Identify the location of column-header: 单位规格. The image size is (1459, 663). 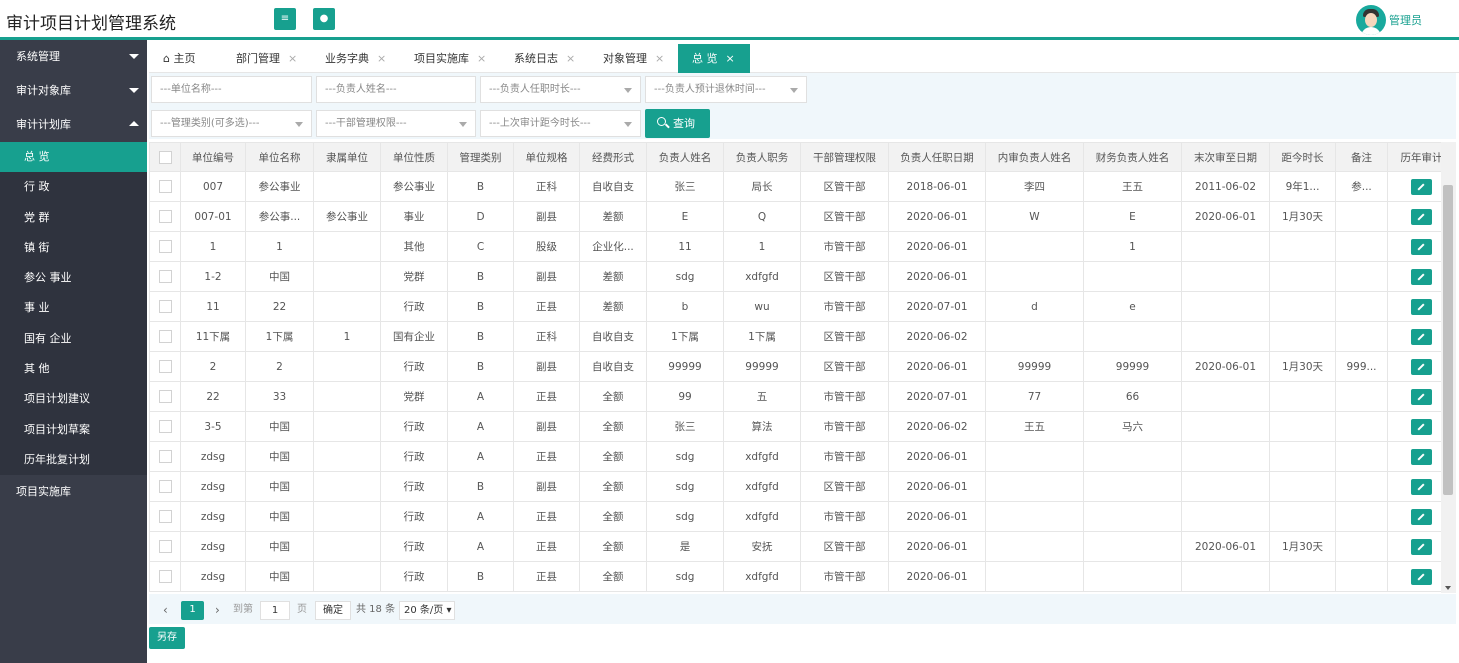
(546, 157).